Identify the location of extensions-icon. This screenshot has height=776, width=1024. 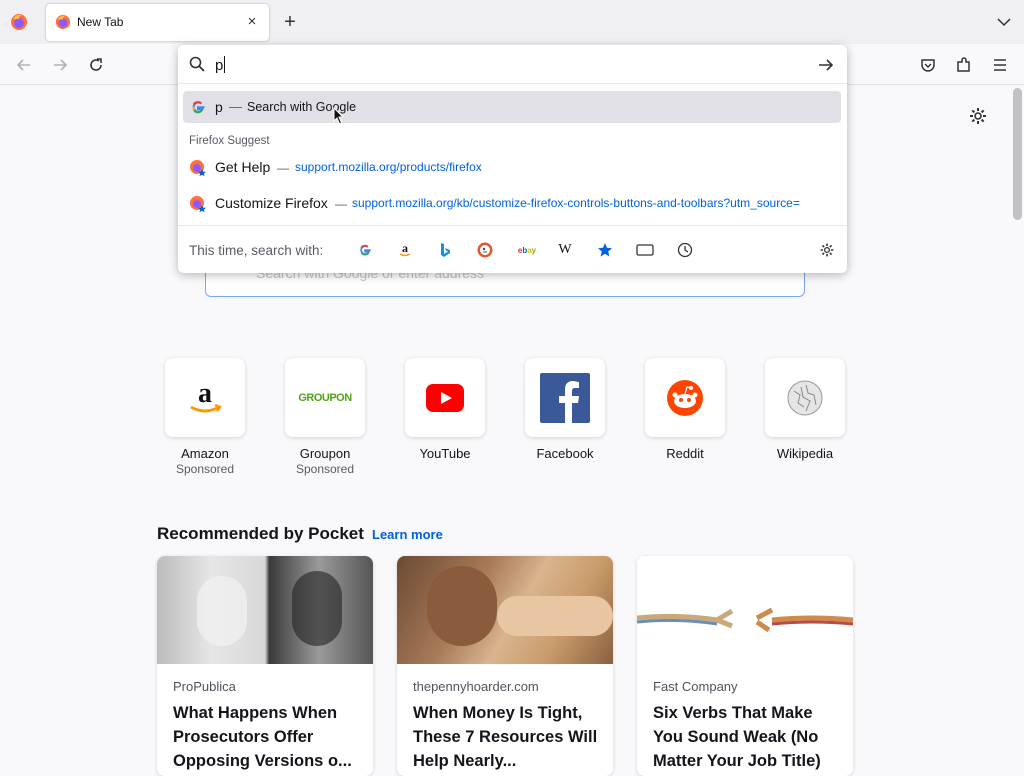
(964, 65).